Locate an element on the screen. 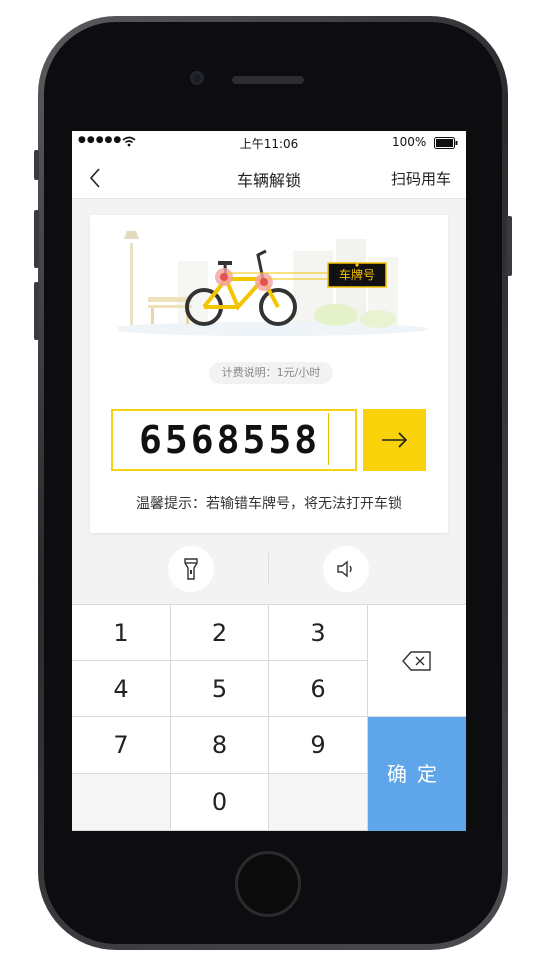 This screenshot has width=536, height=962. flashlight-icon is located at coordinates (191, 569).